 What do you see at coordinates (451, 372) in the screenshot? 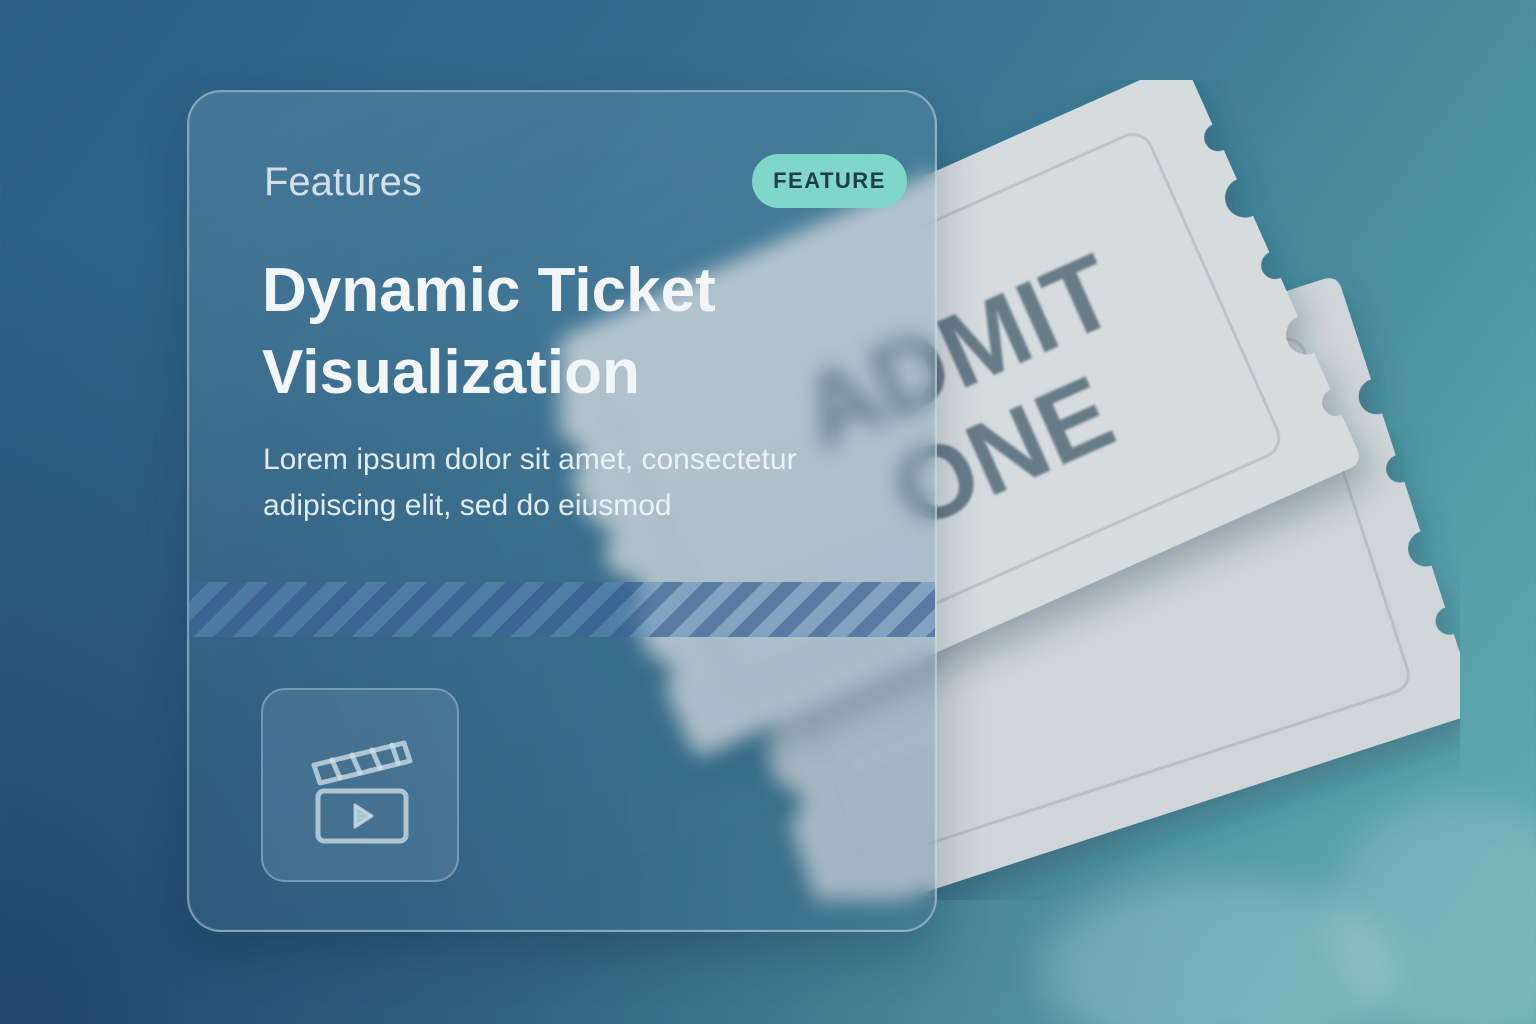
I see `card-title-line: Visualization` at bounding box center [451, 372].